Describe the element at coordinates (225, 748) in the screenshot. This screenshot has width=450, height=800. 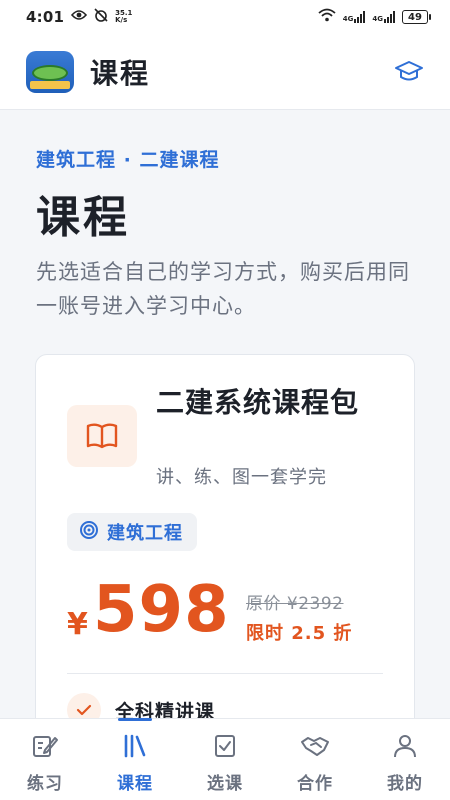
I see `checkbox-icon` at that location.